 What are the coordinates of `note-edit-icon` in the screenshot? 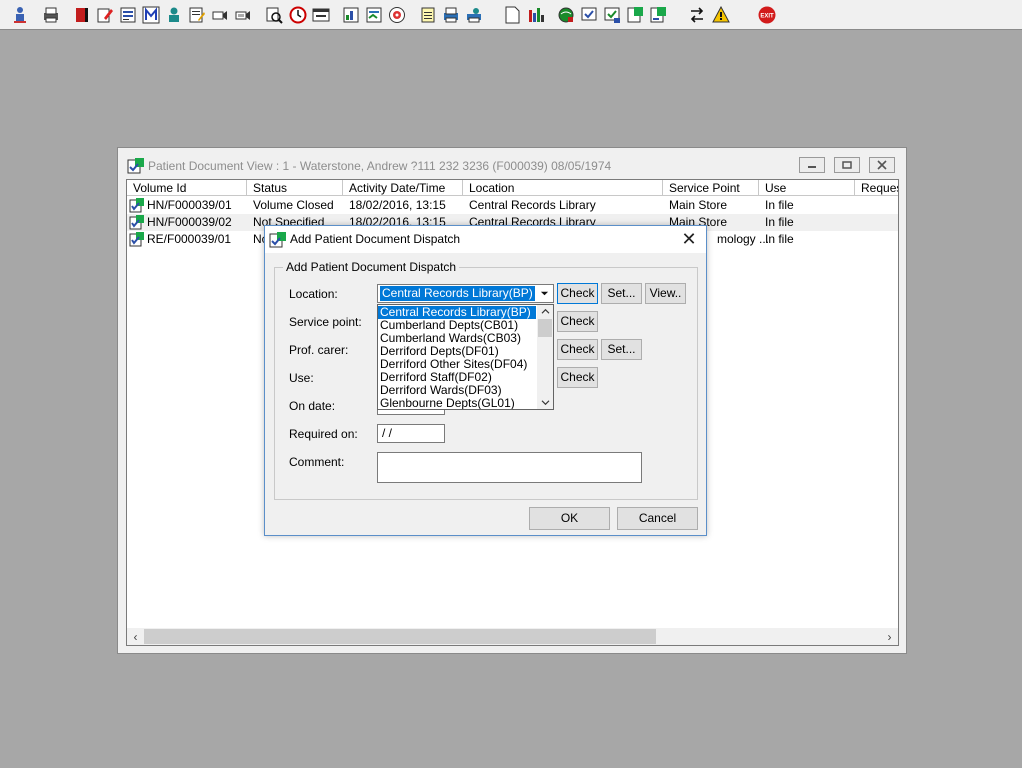 It's located at (197, 15).